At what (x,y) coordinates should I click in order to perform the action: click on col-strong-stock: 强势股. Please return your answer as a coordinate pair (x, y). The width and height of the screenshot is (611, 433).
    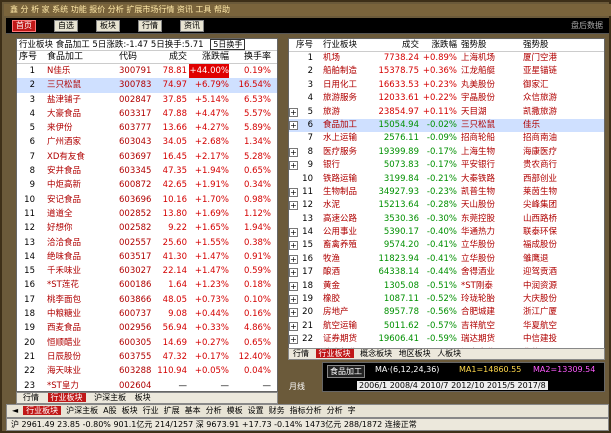
    Looking at the image, I should click on (489, 45).